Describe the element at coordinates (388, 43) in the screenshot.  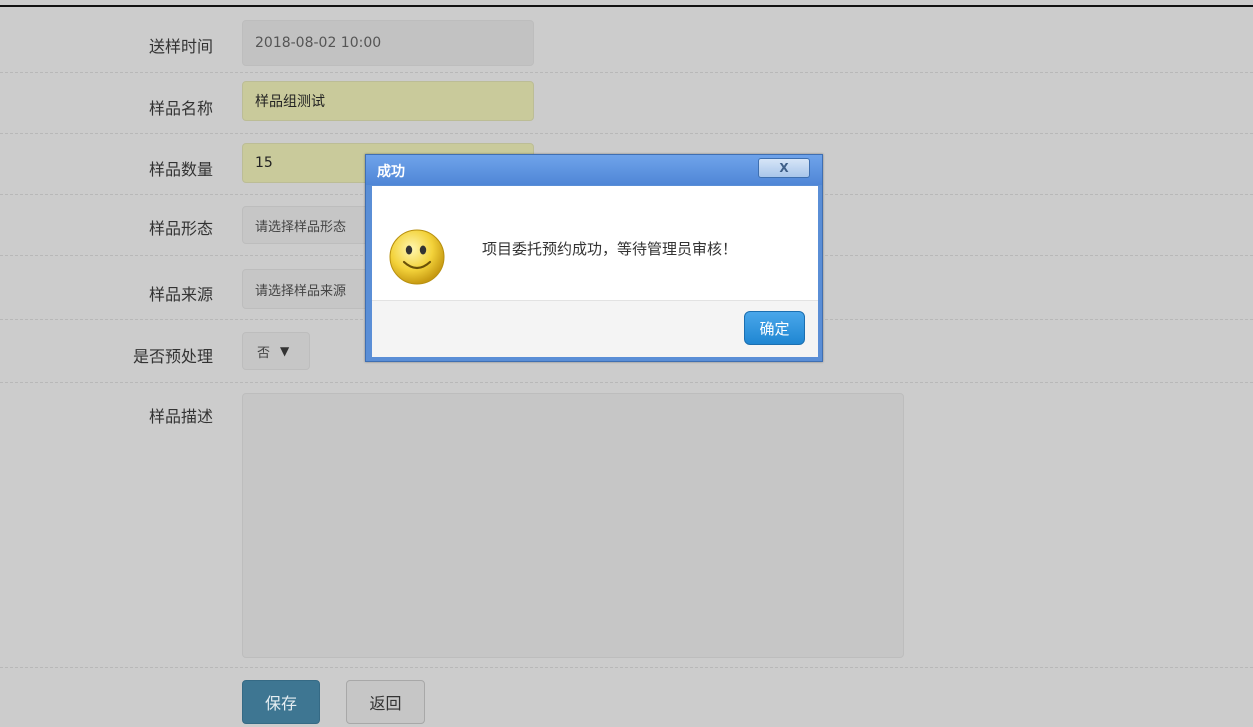
I see `send-time-input: 2018-08-02 10:00` at that location.